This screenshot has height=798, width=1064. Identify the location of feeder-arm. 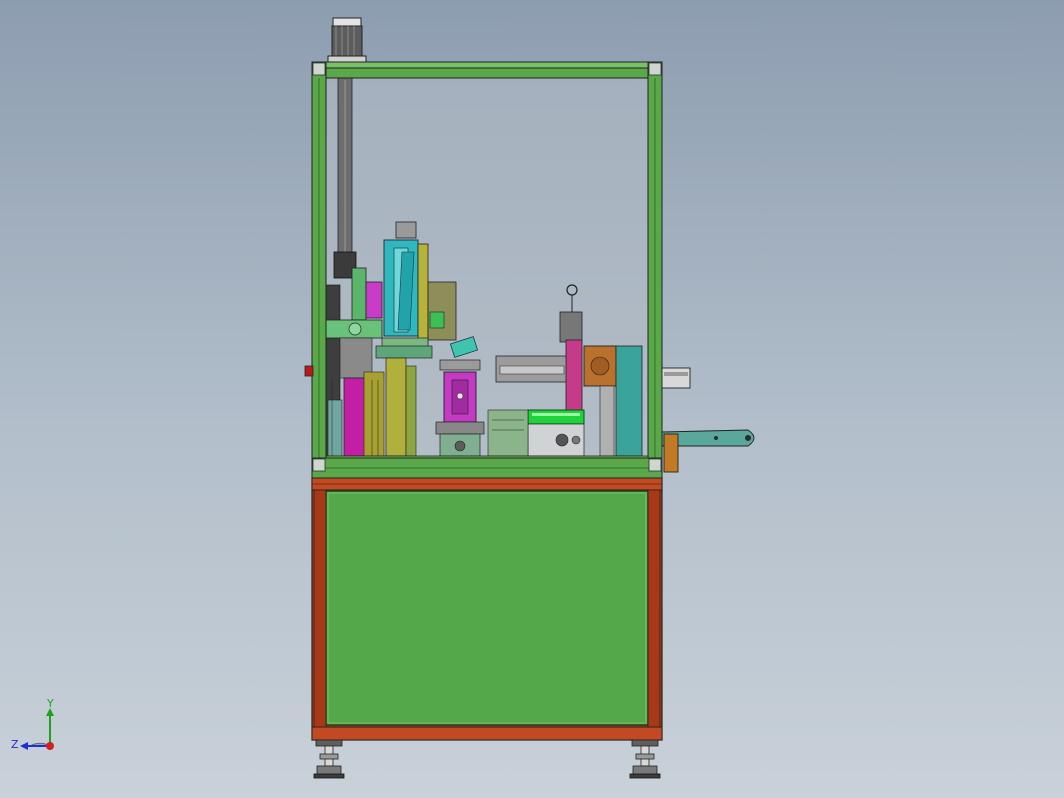
(708, 420).